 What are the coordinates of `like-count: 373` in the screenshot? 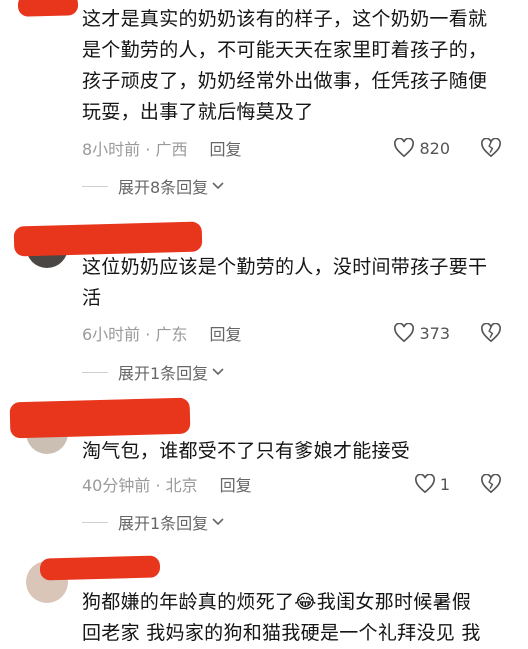 It's located at (434, 333).